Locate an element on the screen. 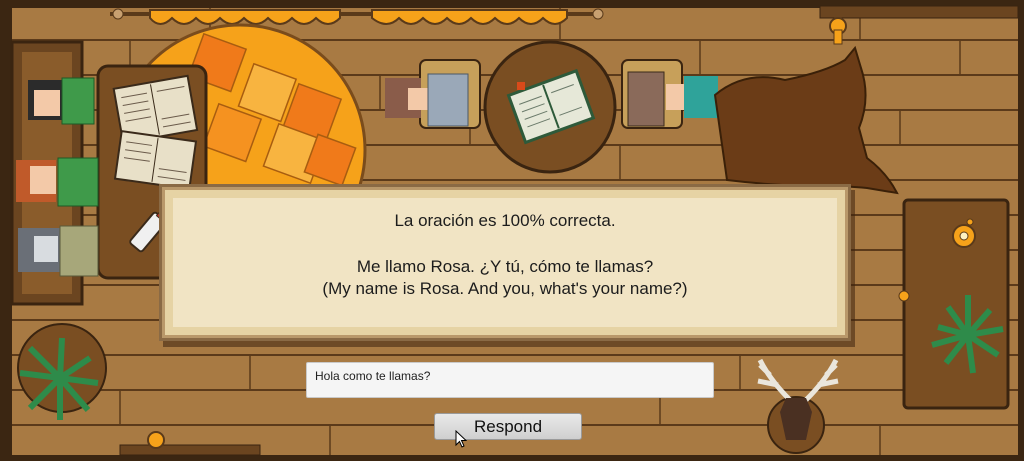 Image resolution: width=1024 pixels, height=461 pixels. spanish-sentence: Me llamo Rosa. ¿Y tú, cómo te llamas? is located at coordinates (505, 266).